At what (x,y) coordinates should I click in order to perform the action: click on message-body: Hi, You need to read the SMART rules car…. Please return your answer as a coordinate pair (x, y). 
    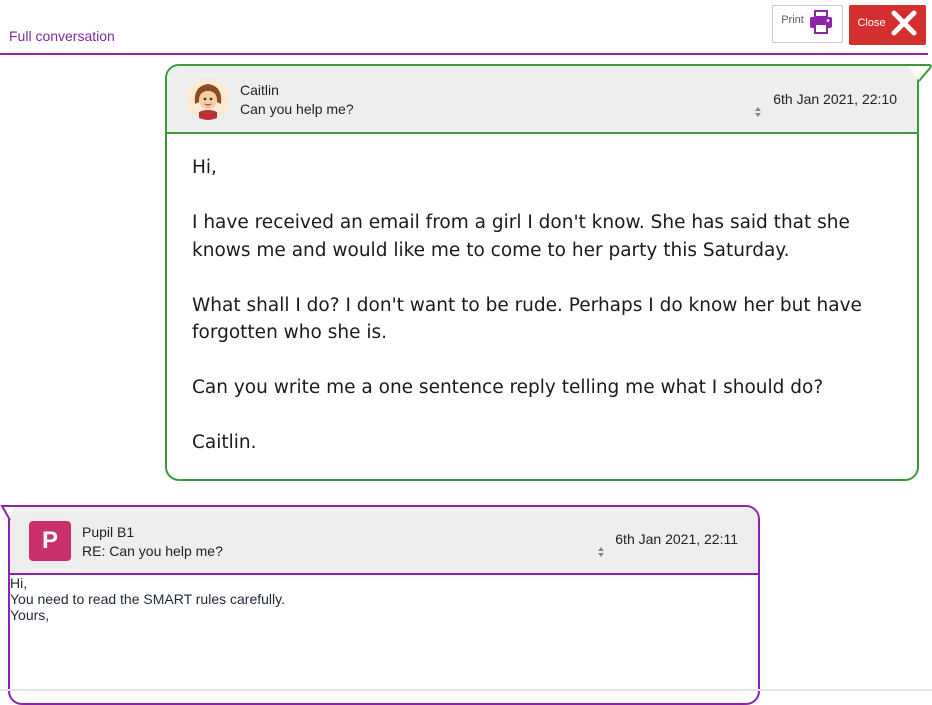
    Looking at the image, I should click on (384, 599).